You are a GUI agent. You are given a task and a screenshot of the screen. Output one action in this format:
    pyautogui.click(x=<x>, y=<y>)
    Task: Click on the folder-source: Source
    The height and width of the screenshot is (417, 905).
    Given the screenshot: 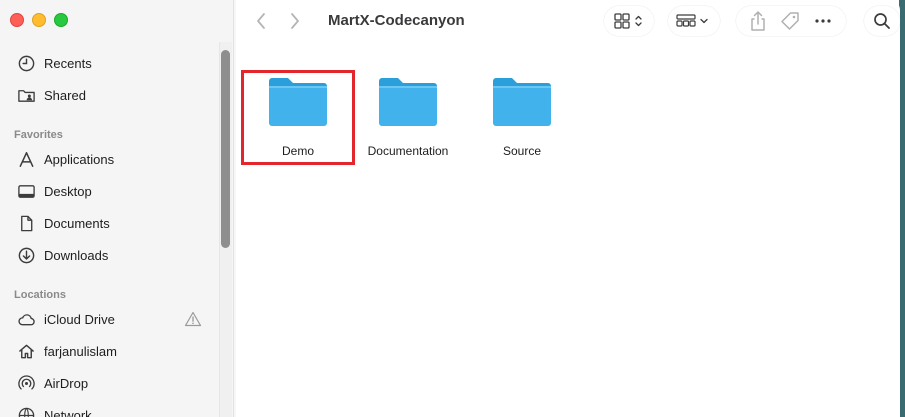 What is the action you would take?
    pyautogui.click(x=522, y=120)
    